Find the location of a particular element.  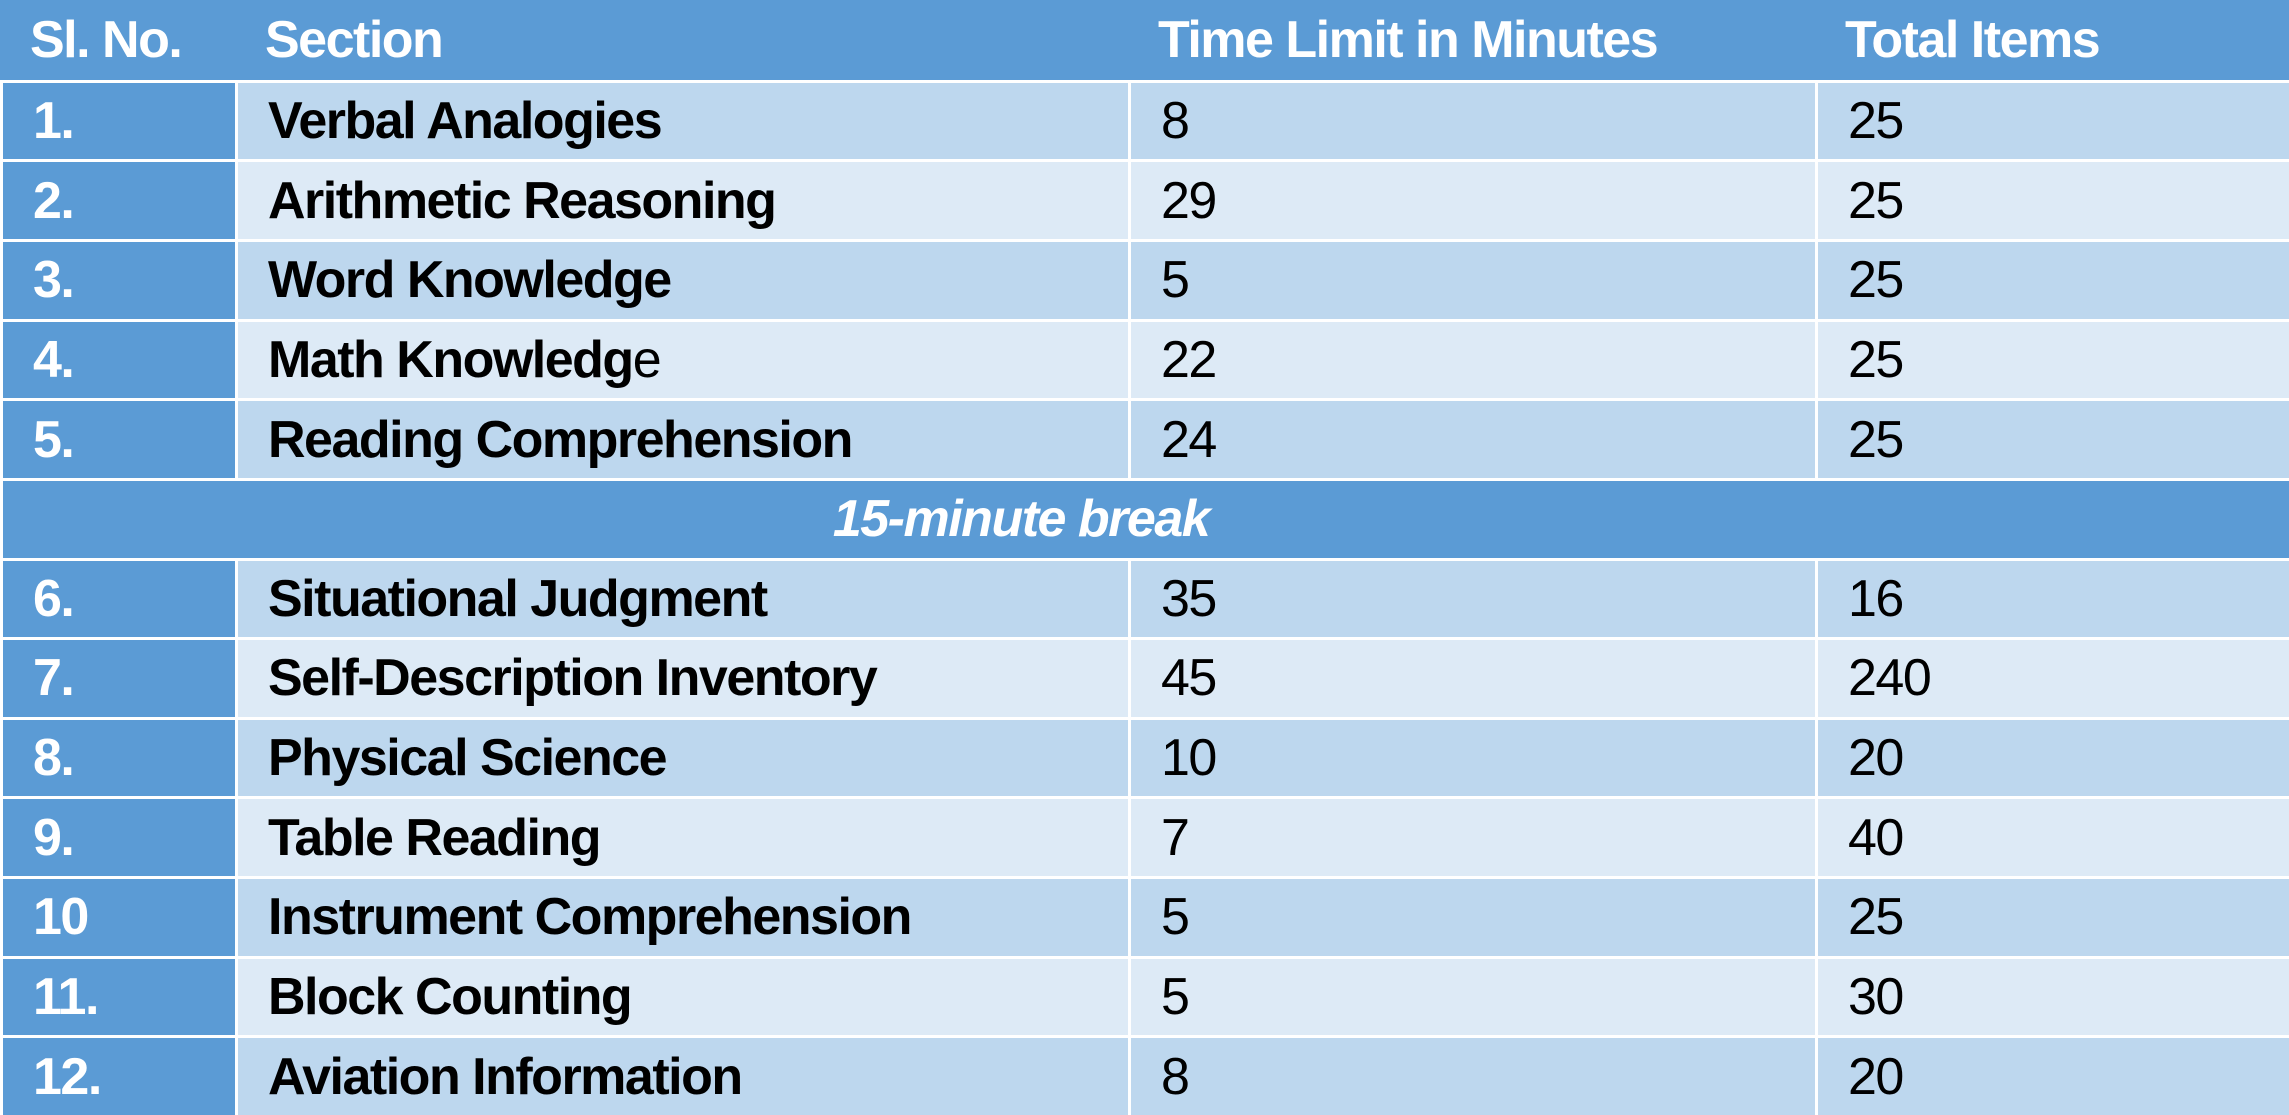

row-sl-no: 10 is located at coordinates (119, 917).